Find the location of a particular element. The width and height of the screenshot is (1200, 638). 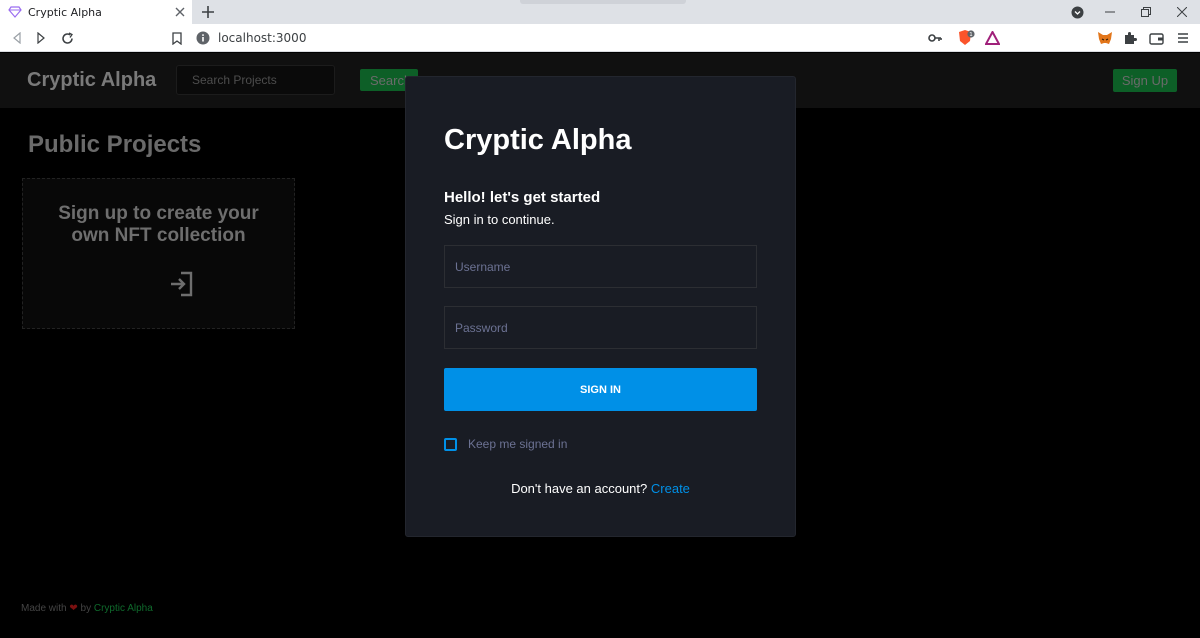

url-text: localhost:3000 is located at coordinates (262, 38).